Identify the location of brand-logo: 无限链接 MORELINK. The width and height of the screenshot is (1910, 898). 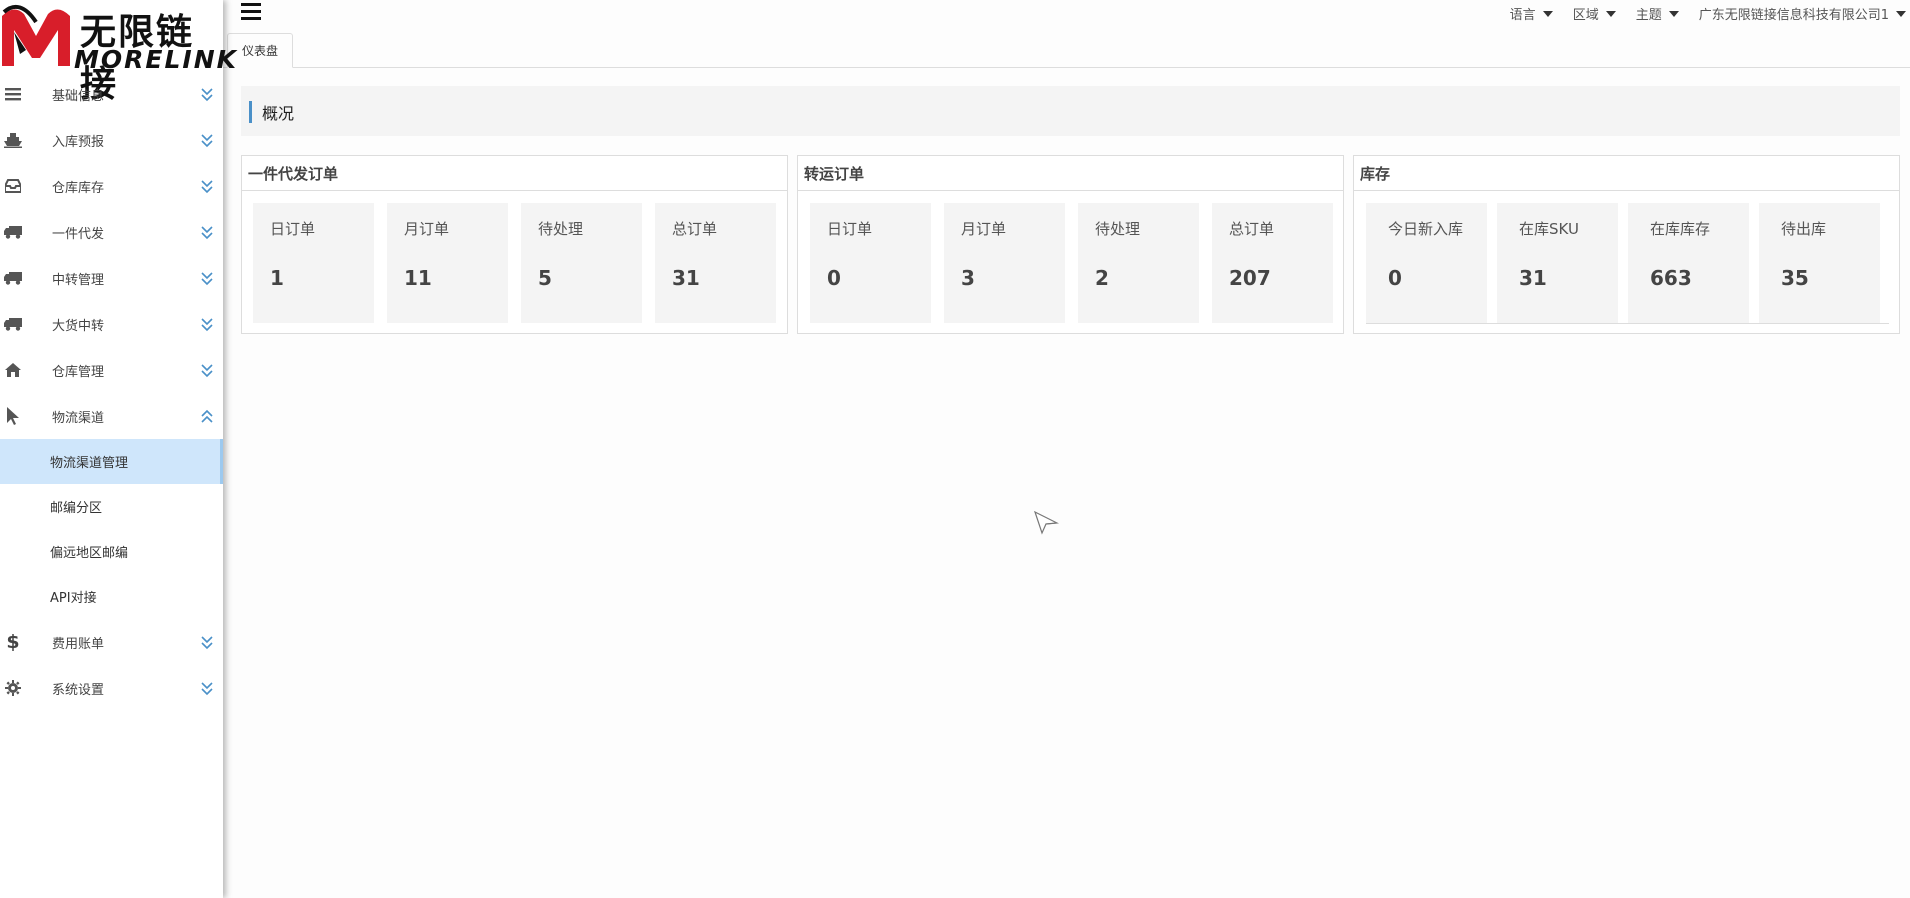
(118, 52).